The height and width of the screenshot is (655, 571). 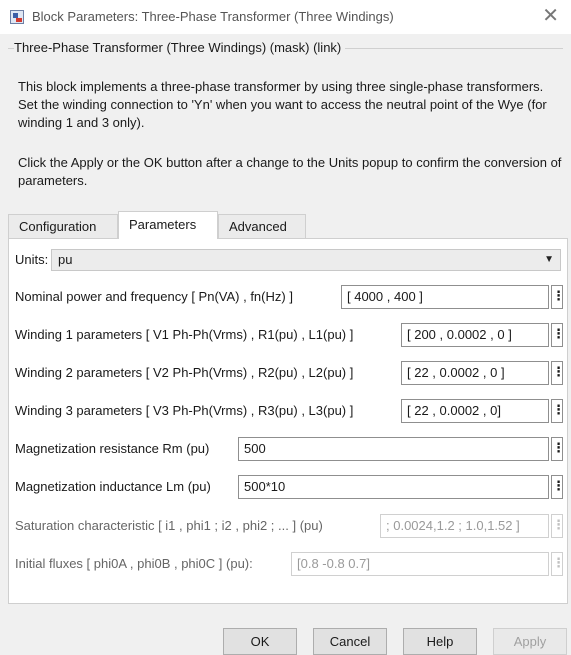 What do you see at coordinates (445, 297) in the screenshot?
I see `nominal-power-field: [ 4000 , 400 ]` at bounding box center [445, 297].